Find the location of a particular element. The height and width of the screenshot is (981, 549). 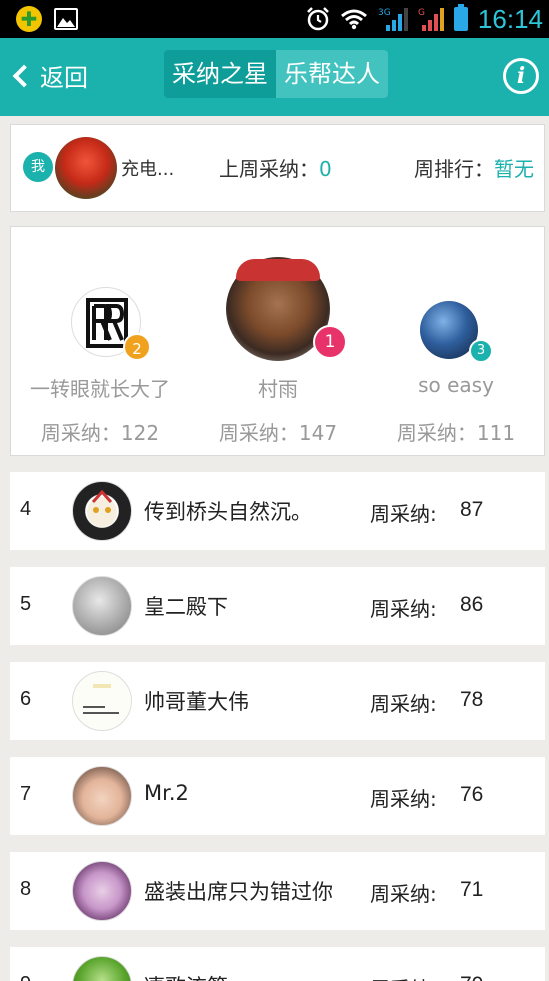

tab-switcher: 采纳之星 乐帮达人 is located at coordinates (276, 74).